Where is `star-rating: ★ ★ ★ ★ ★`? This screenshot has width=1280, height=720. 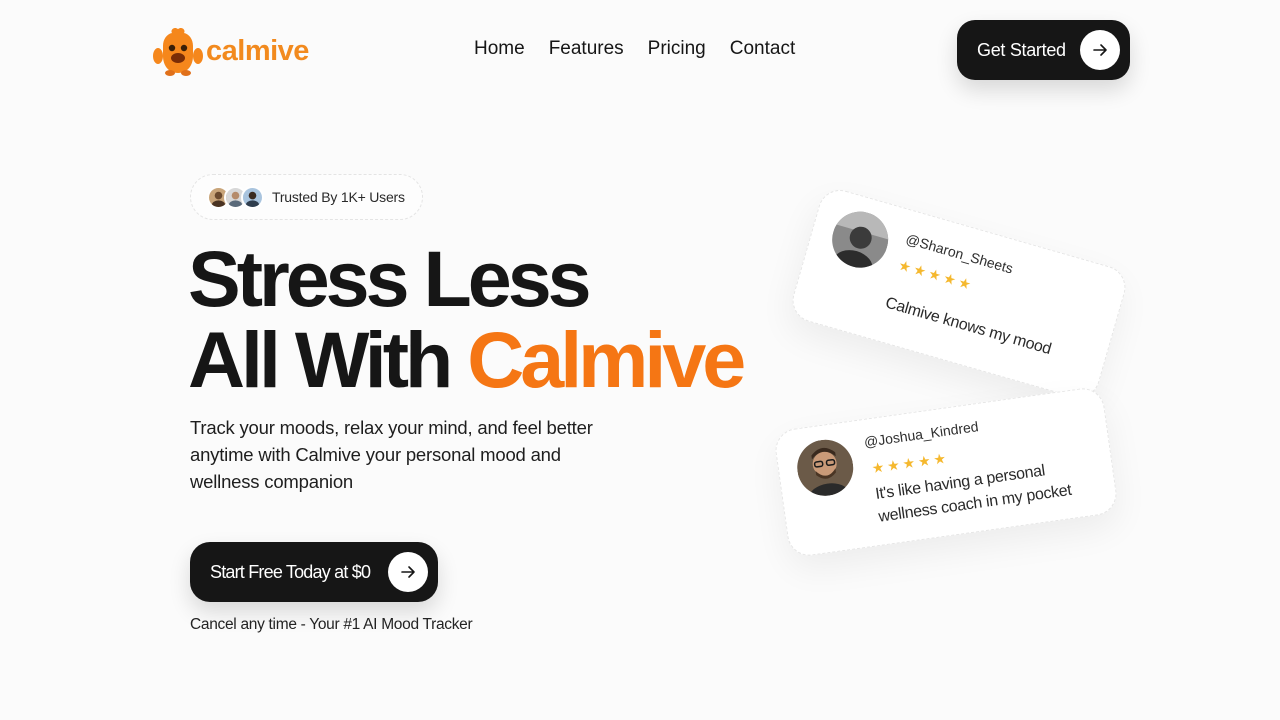 star-rating: ★ ★ ★ ★ ★ is located at coordinates (908, 463).